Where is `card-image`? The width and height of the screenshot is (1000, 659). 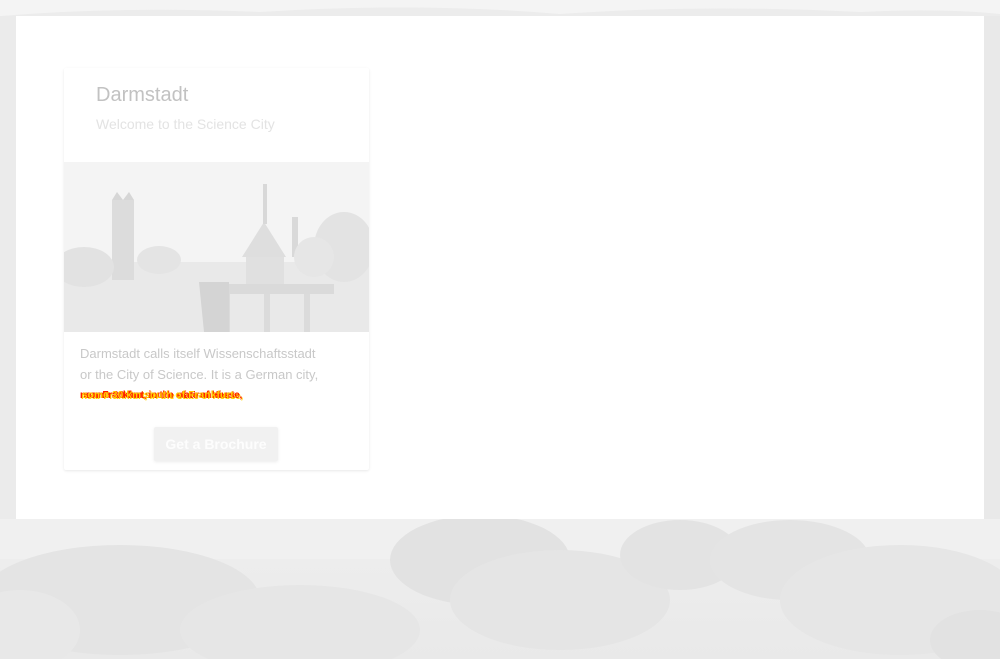
card-image is located at coordinates (216, 247).